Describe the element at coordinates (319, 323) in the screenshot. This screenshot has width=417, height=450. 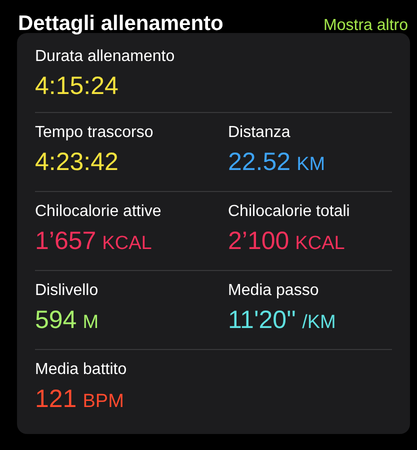
I see `metric-unit: /KM` at that location.